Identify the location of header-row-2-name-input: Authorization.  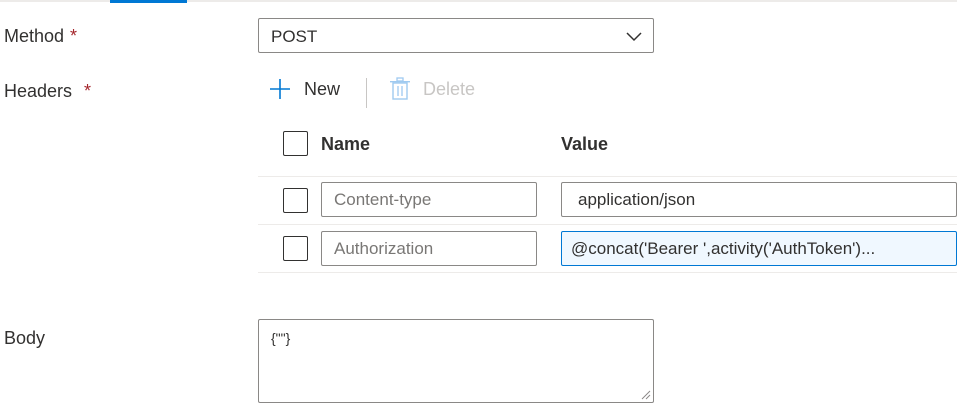
(429, 248).